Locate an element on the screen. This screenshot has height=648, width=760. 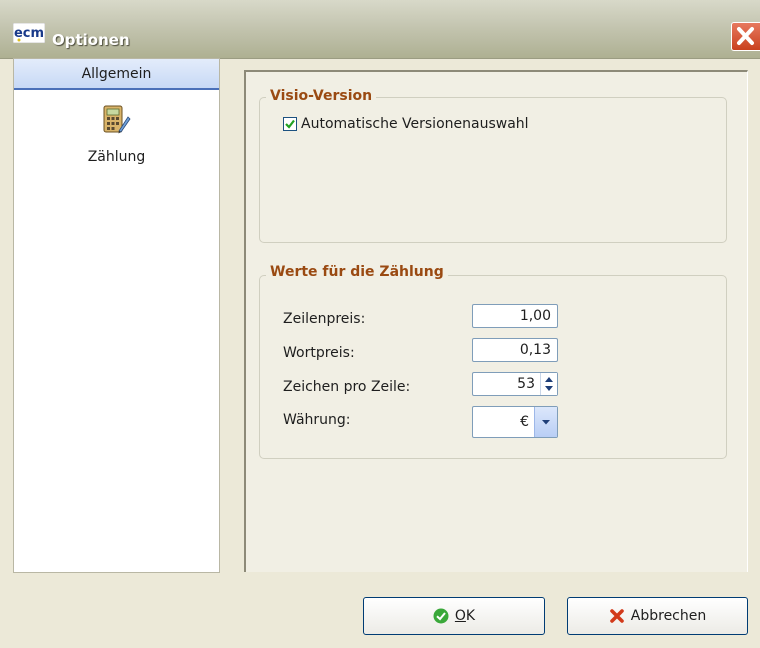
sidebar-header-allgemein: Allgemein is located at coordinates (116, 74).